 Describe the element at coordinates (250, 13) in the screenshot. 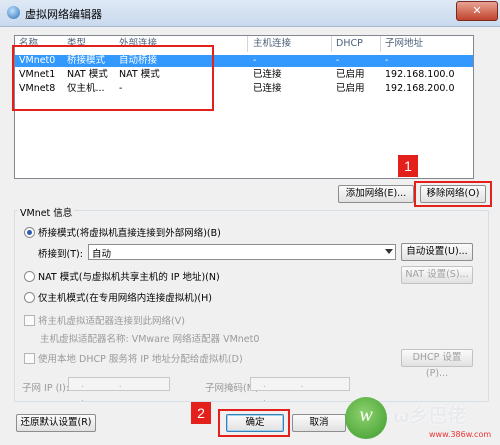

I see `title-bar: 虚拟网络编辑器 ✕` at that location.